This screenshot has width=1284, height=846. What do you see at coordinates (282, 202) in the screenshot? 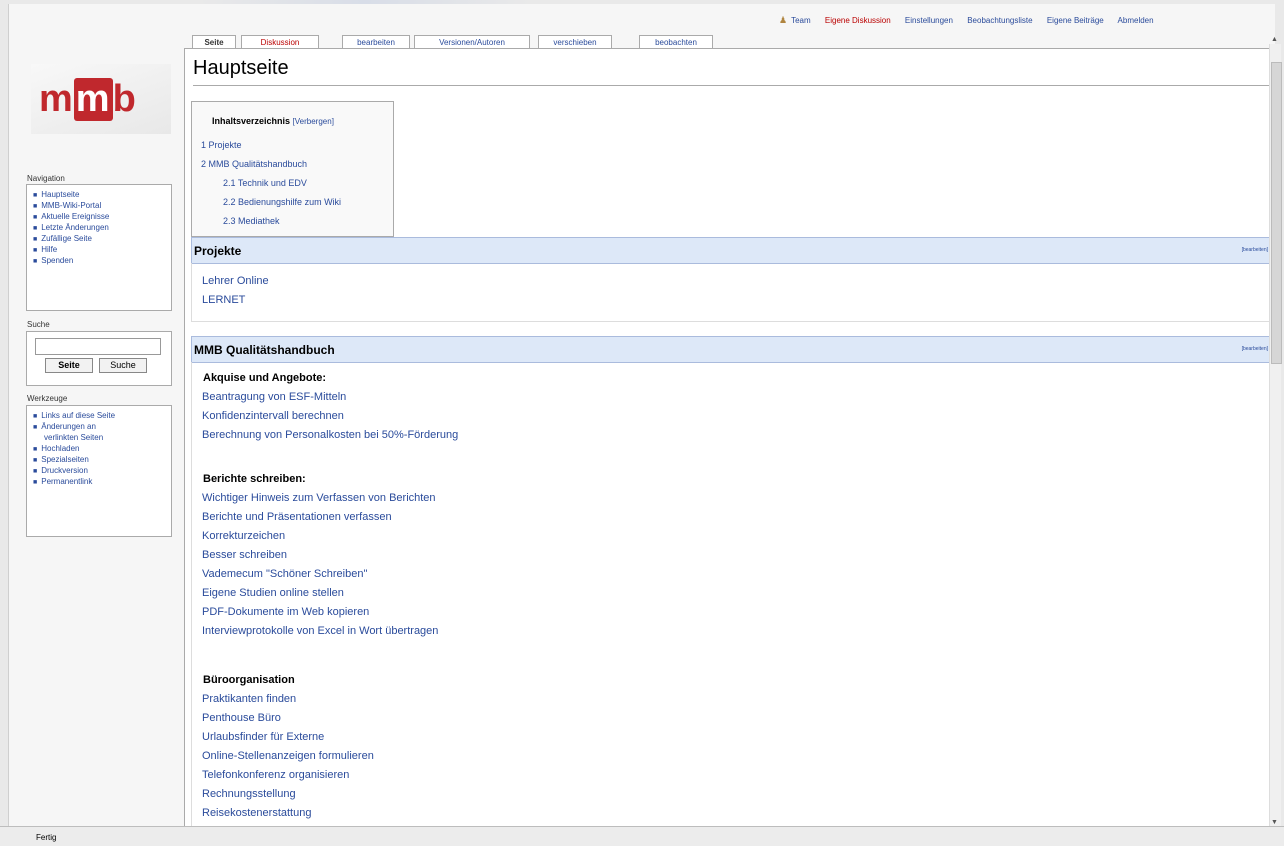
I see `toc-item-2-2: 2.2 Bedienungshilfe zum Wiki` at bounding box center [282, 202].